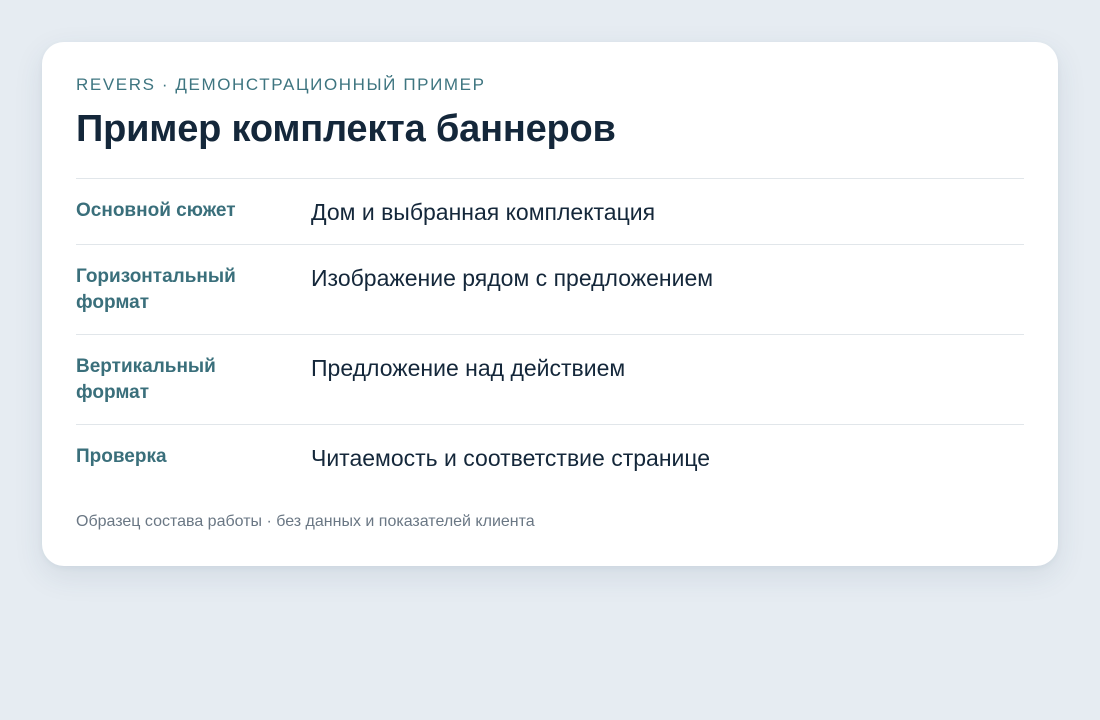  I want to click on spec-value: Изображение рядом с предложением, so click(512, 278).